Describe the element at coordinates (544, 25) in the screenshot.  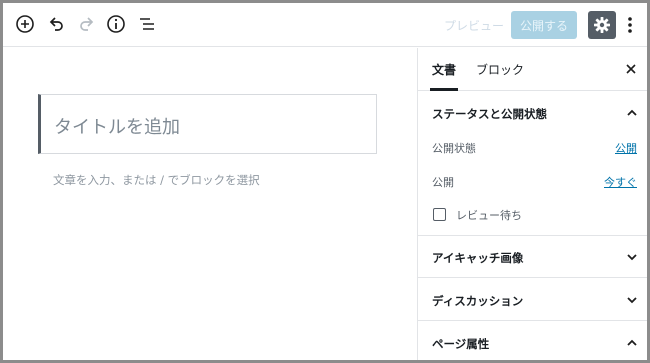
I see `publish-button: 公開する` at that location.